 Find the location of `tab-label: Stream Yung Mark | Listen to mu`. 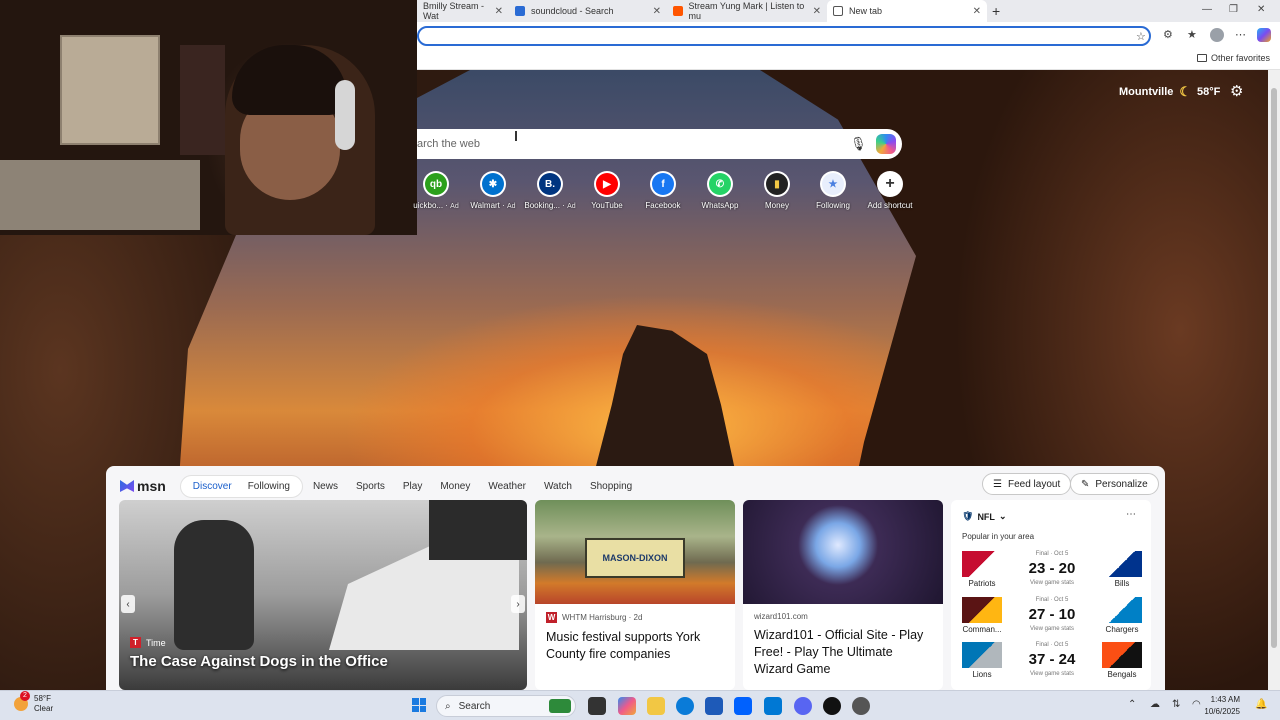

tab-label: Stream Yung Mark | Listen to mu is located at coordinates (746, 11).